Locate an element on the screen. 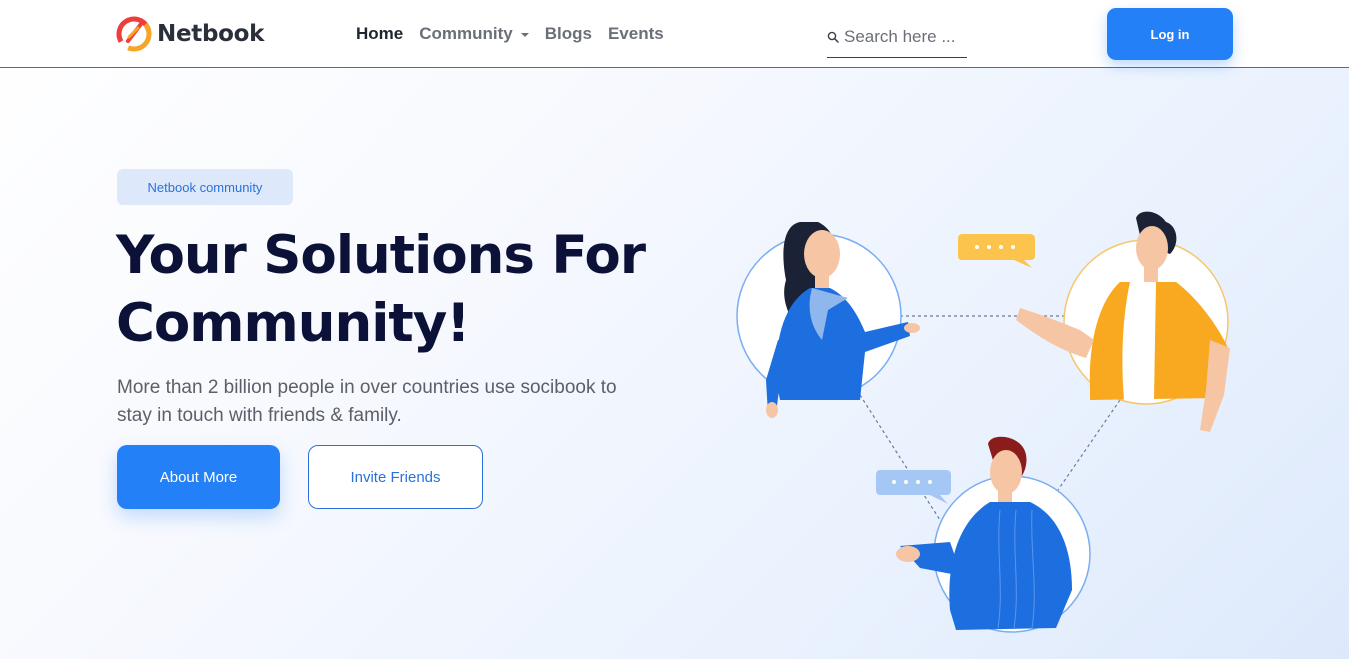 The width and height of the screenshot is (1349, 659). brand-name: Netbook is located at coordinates (211, 34).